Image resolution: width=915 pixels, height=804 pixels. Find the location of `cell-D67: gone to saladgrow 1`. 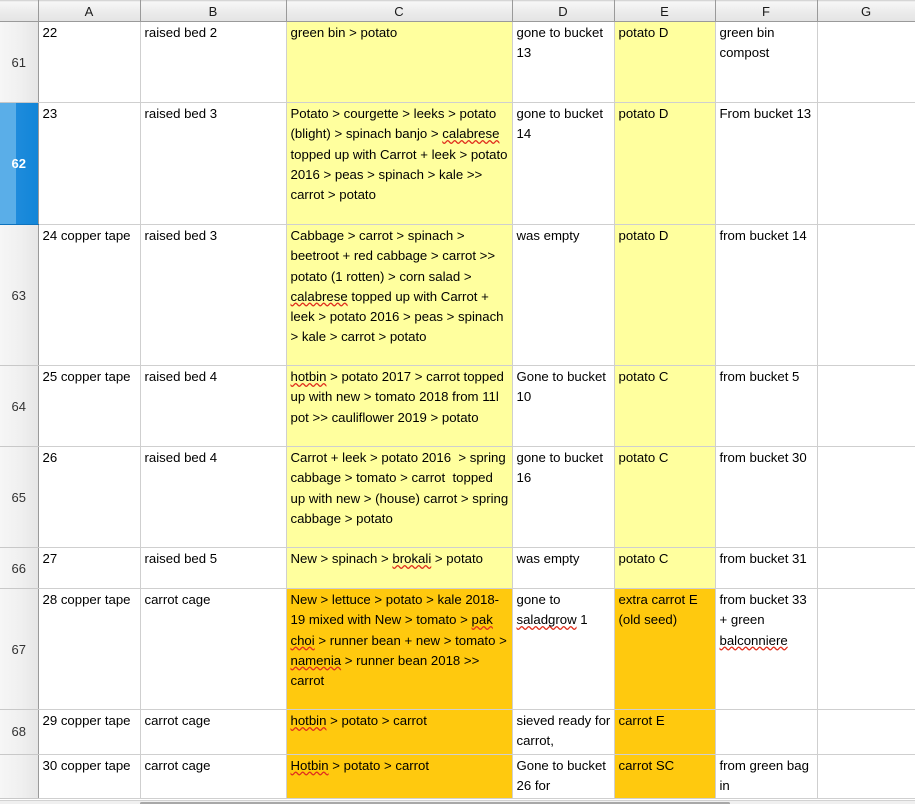

cell-D67: gone to saladgrow 1 is located at coordinates (563, 649).